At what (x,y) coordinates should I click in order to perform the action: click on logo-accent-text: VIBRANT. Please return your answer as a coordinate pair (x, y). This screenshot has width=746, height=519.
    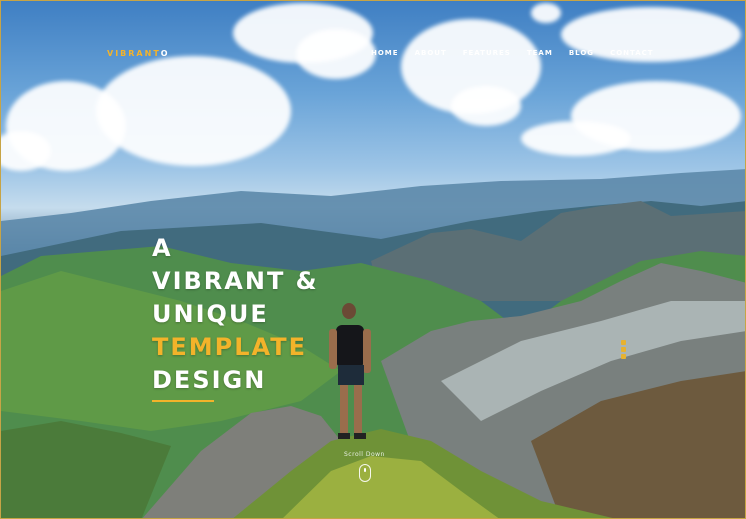
    Looking at the image, I should click on (134, 53).